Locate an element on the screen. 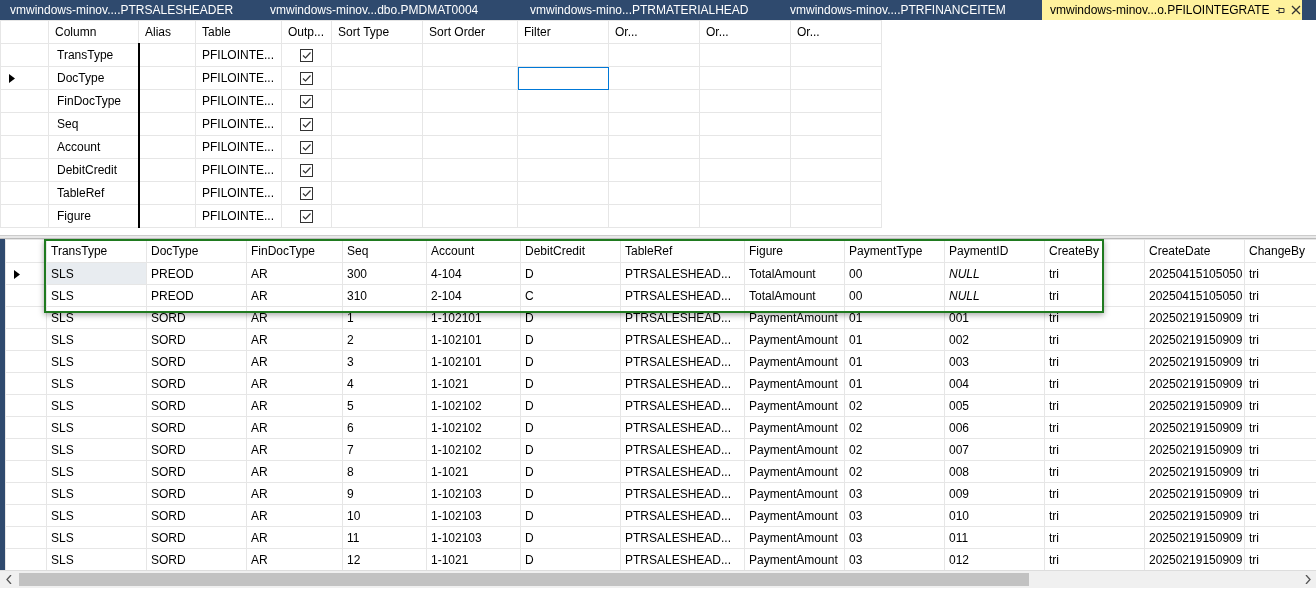 The image size is (1316, 589). column-header: Column is located at coordinates (93, 32).